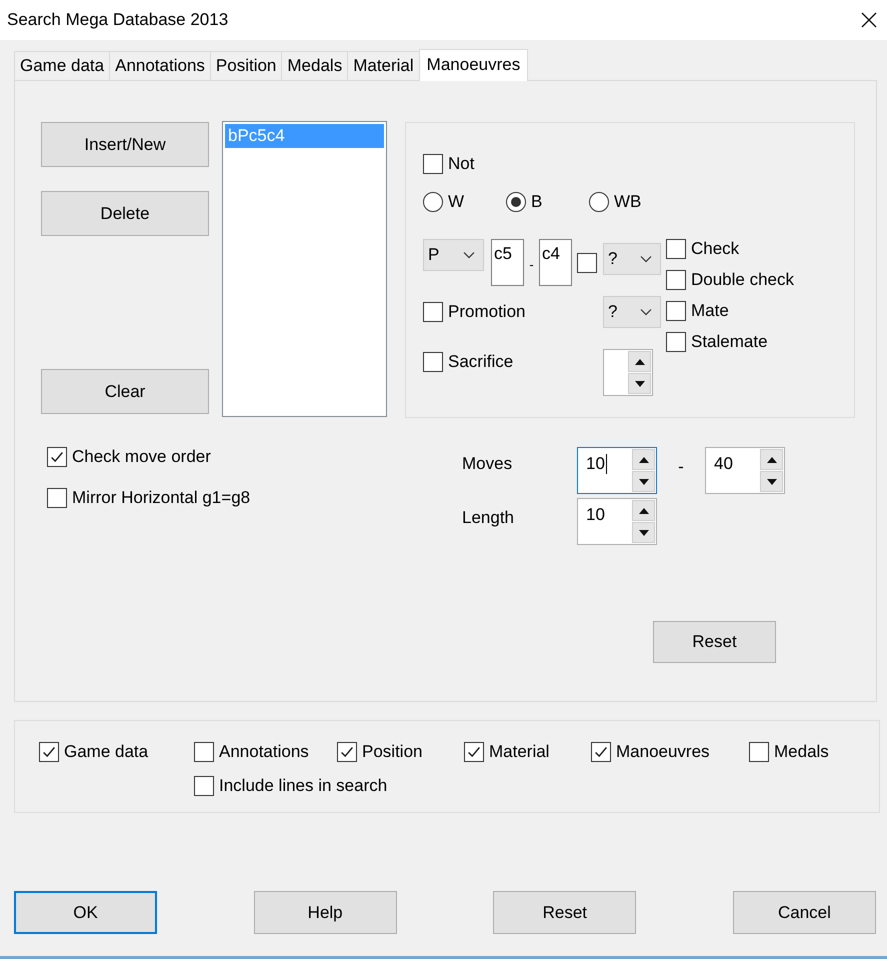 The height and width of the screenshot is (959, 887). I want to click on tab: Game data, so click(62, 65).